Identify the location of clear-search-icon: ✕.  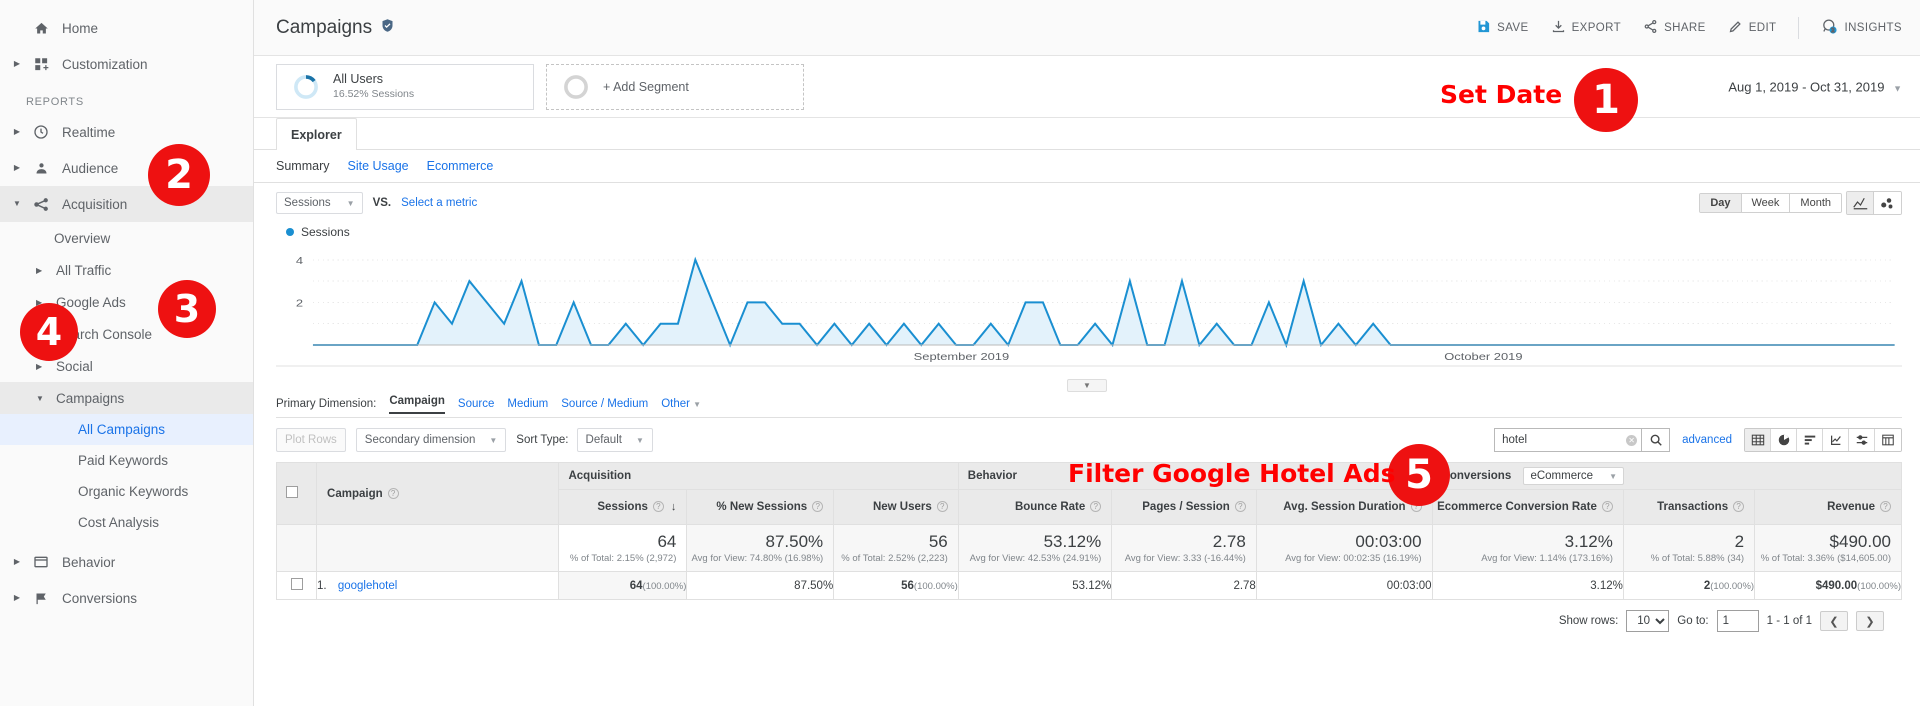
(1632, 440).